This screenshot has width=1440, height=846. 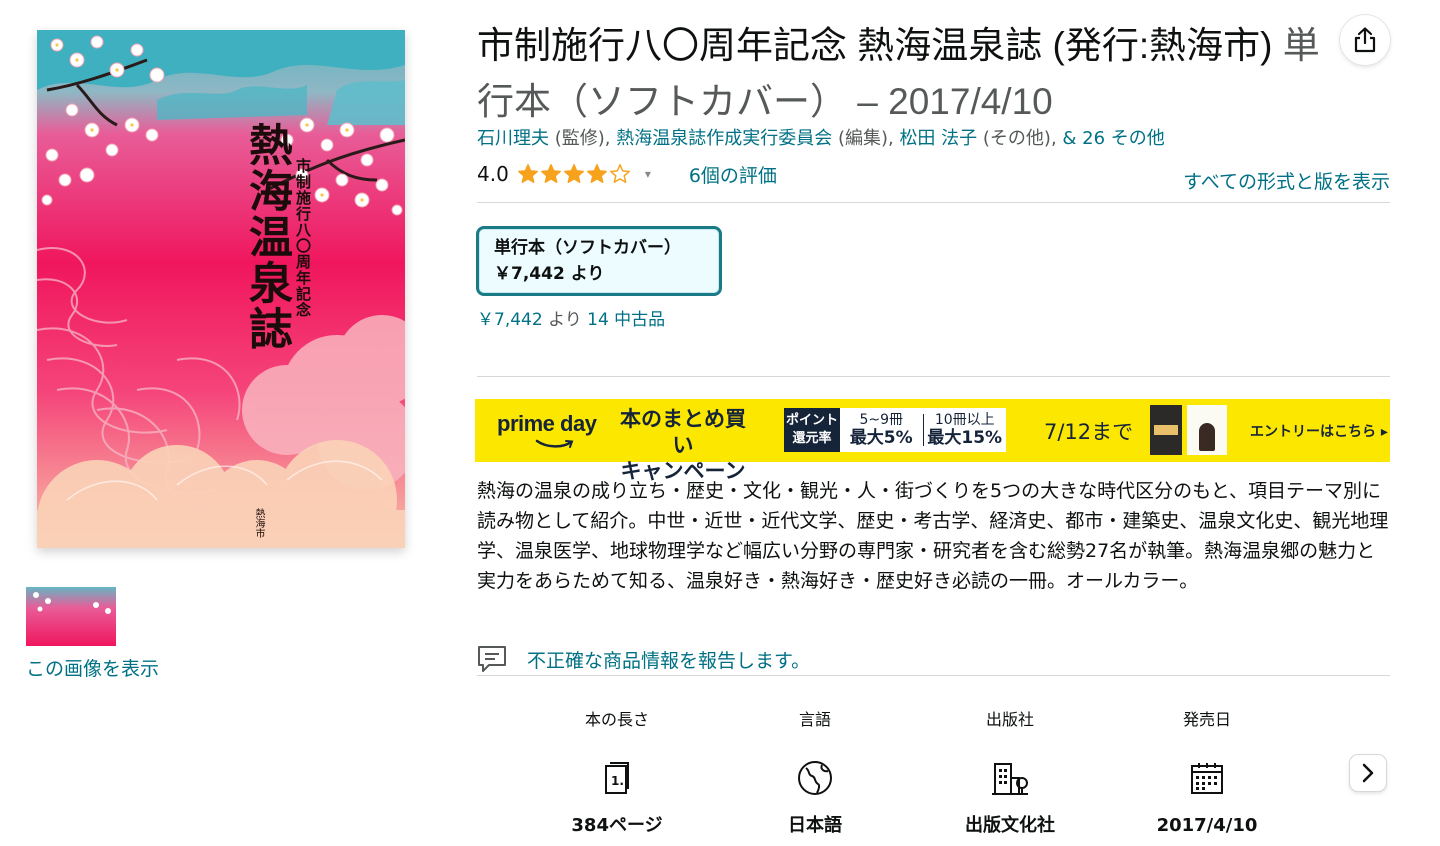 I want to click on badge-line1: ポイント, so click(x=811, y=420).